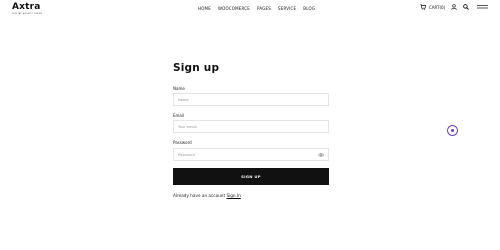  I want to click on cart-icon, so click(423, 7).